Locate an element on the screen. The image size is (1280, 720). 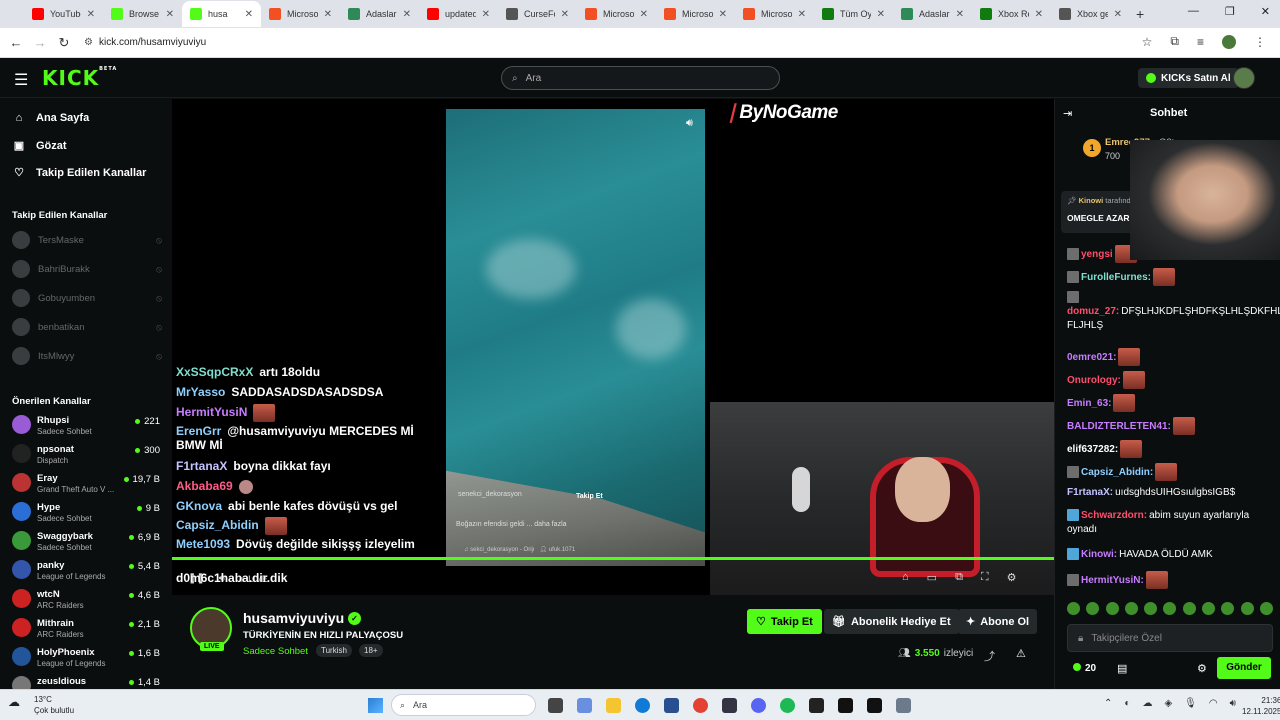
browser-tab: Xbox Re ✕ is located at coordinates (1011, 14).